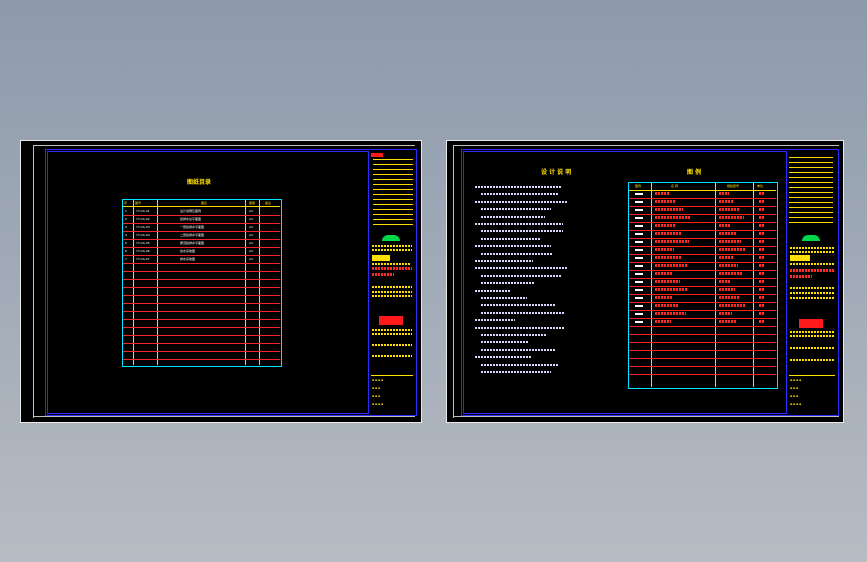 This screenshot has width=867, height=562. What do you see at coordinates (268, 203) in the screenshot?
I see `col-header-note: 备注` at bounding box center [268, 203].